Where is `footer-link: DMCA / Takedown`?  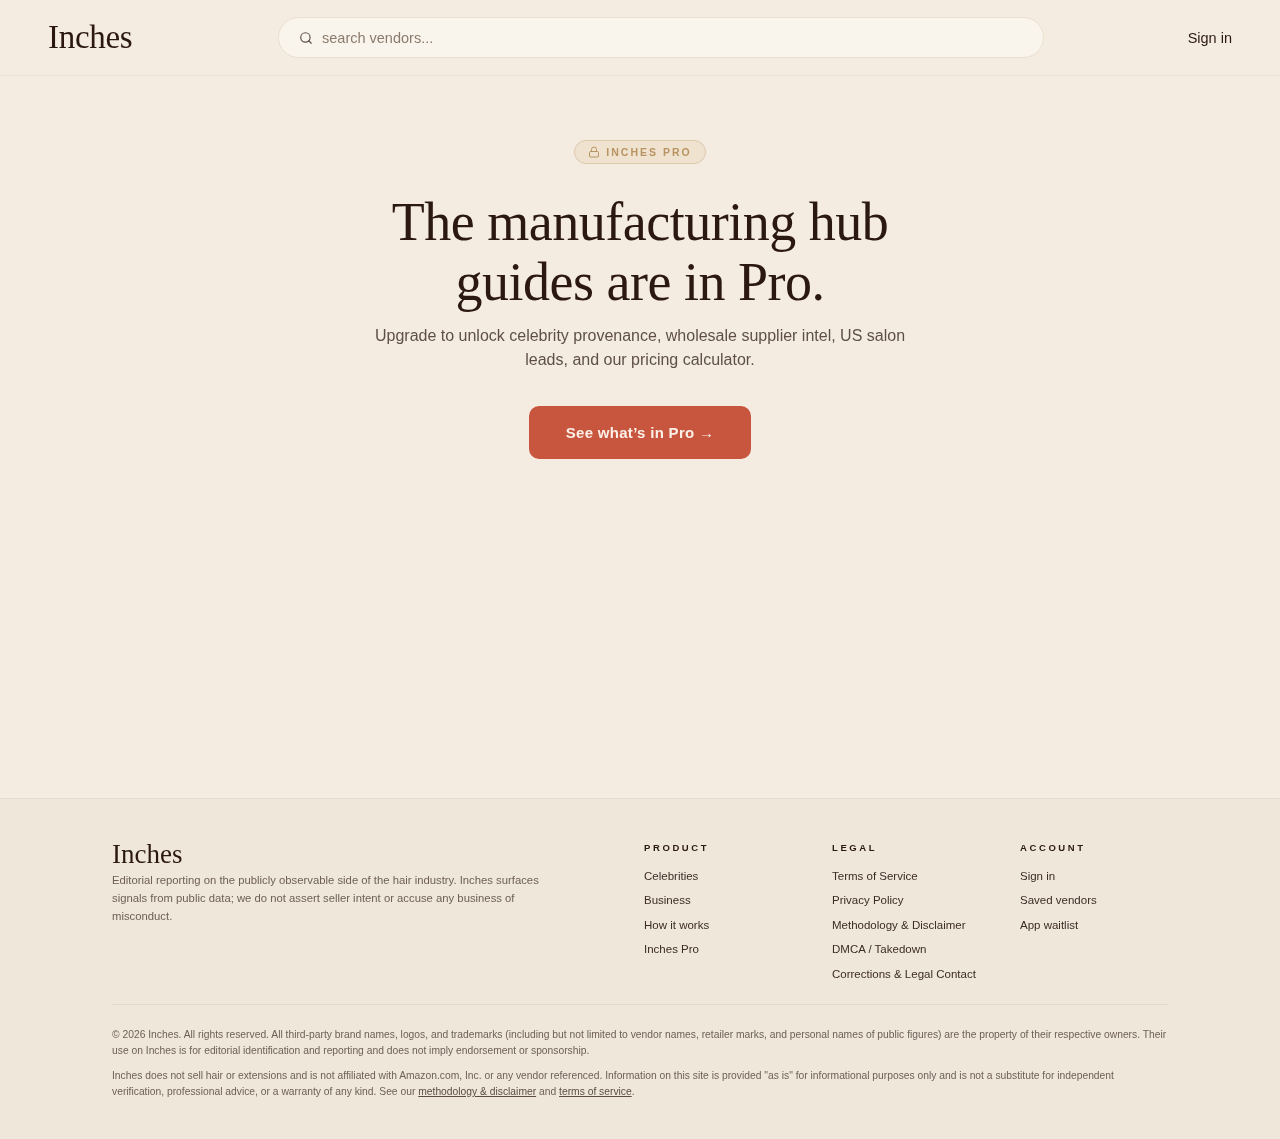 footer-link: DMCA / Takedown is located at coordinates (879, 949).